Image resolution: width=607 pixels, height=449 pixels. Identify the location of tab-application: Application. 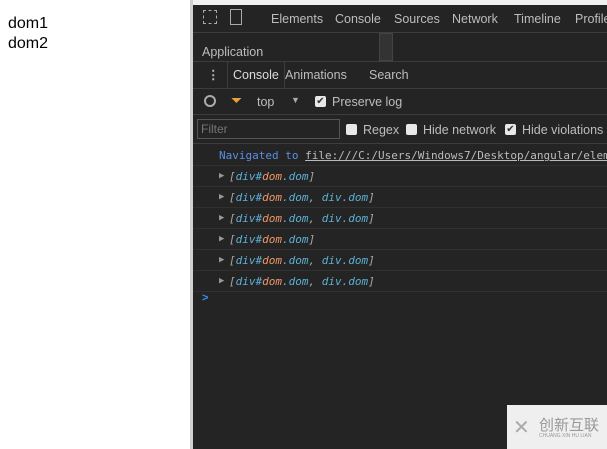
(232, 52).